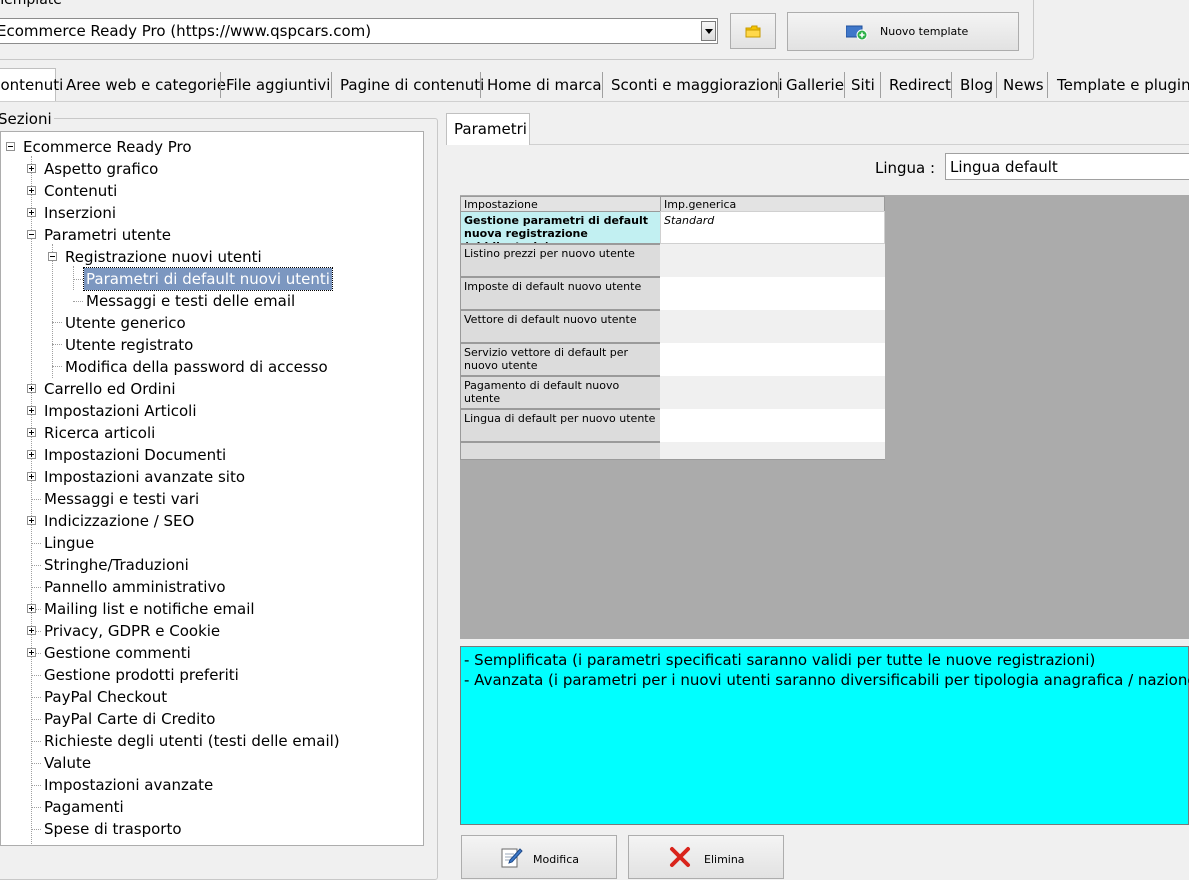 The height and width of the screenshot is (880, 1189). I want to click on new-template-label: Nuovo template, so click(924, 31).